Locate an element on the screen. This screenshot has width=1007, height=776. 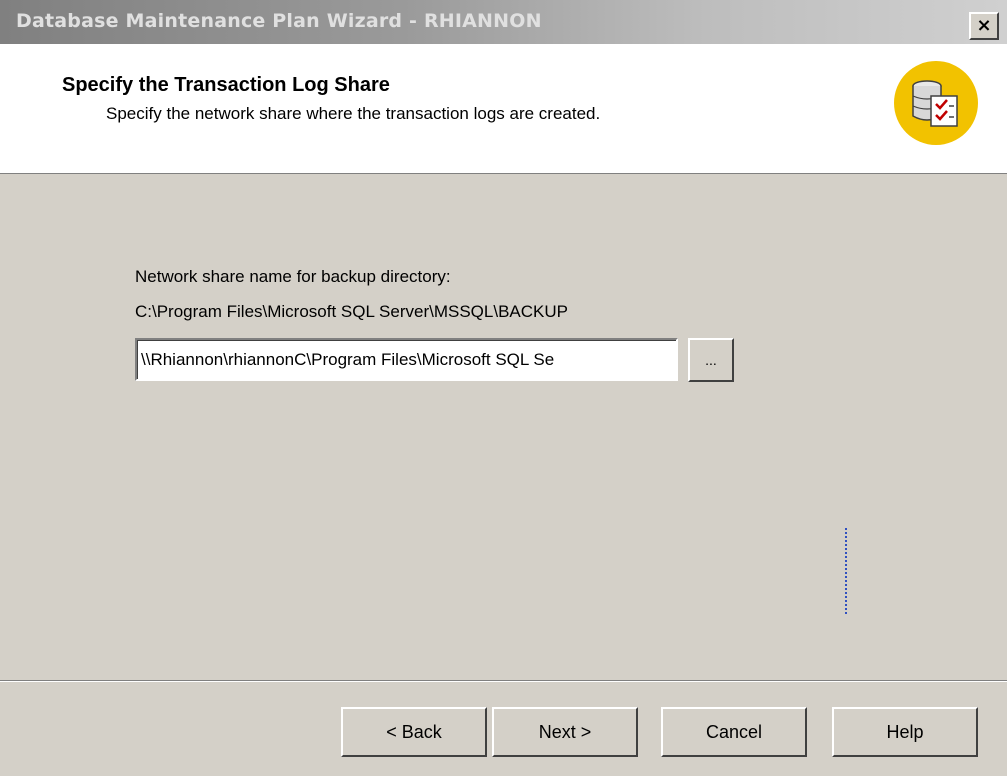
footer-separator is located at coordinates (503, 681).